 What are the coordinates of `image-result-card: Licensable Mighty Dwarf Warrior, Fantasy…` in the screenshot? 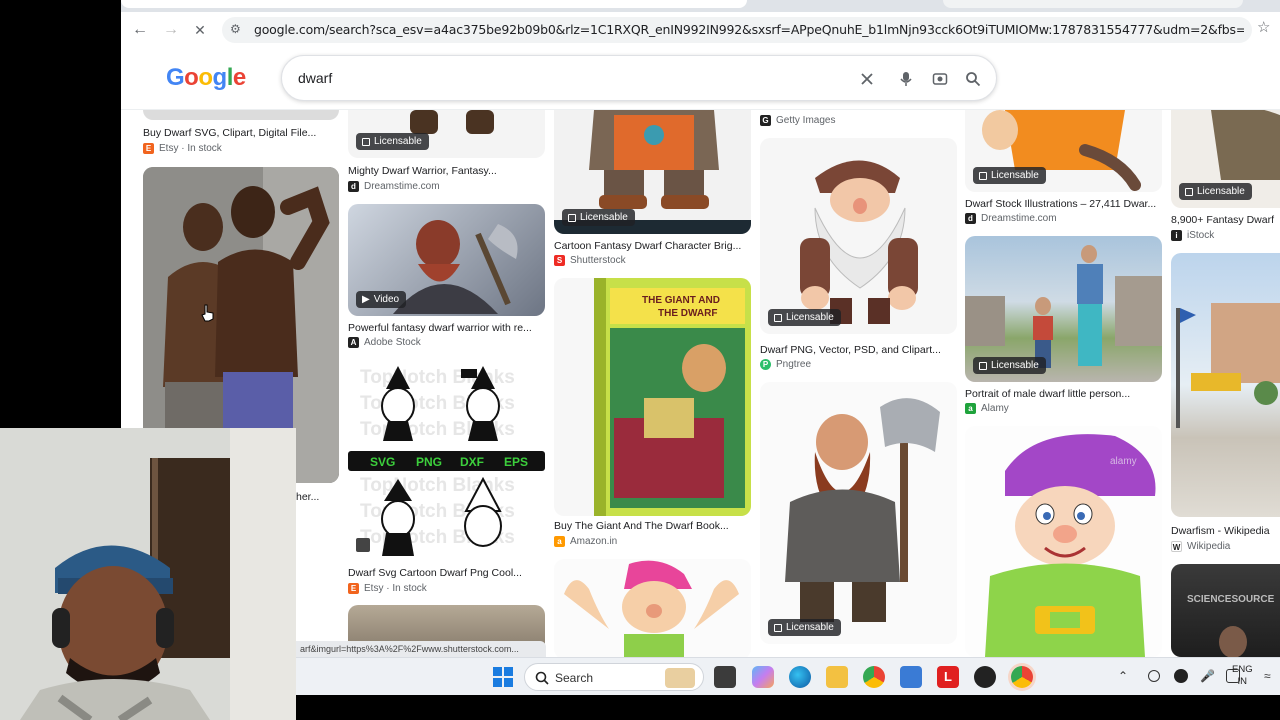 It's located at (446, 153).